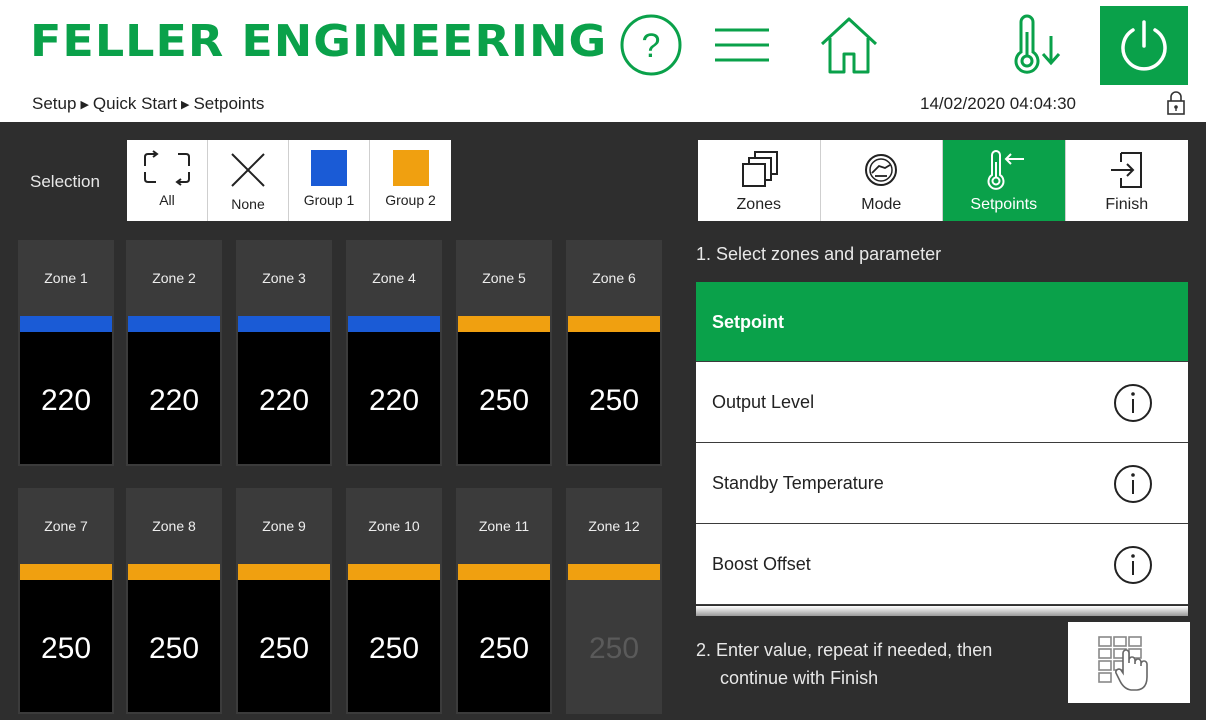 Image resolution: width=1206 pixels, height=720 pixels. Describe the element at coordinates (410, 168) in the screenshot. I see `group-2-swatch` at that location.